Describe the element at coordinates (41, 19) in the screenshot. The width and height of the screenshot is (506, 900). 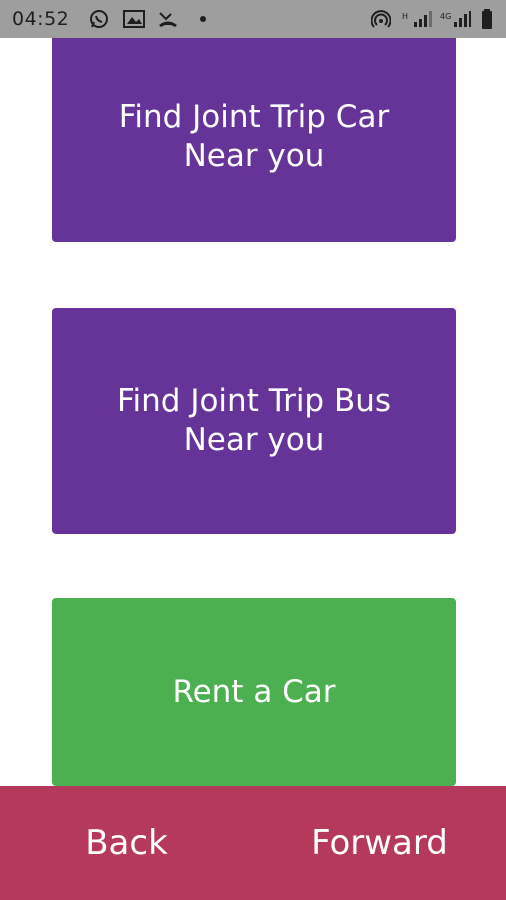
I see `status-time: 04:52` at that location.